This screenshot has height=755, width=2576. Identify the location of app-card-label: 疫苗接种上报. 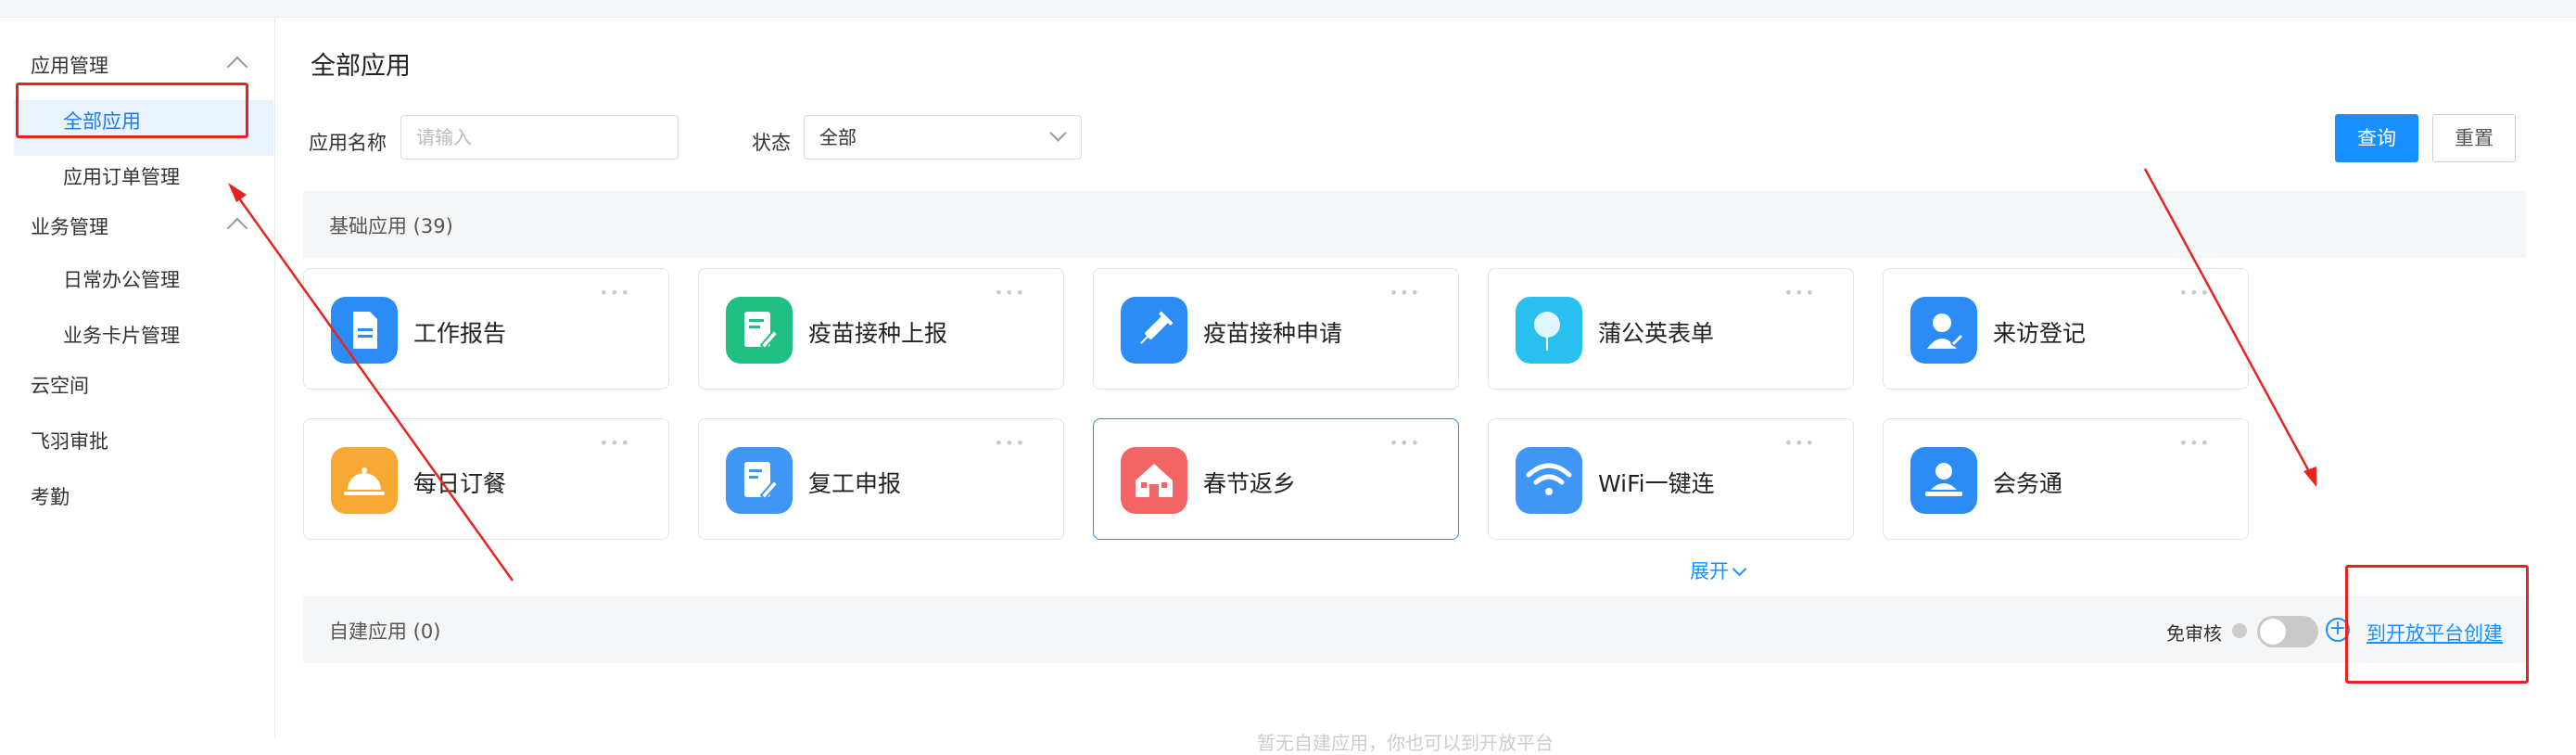
(878, 333).